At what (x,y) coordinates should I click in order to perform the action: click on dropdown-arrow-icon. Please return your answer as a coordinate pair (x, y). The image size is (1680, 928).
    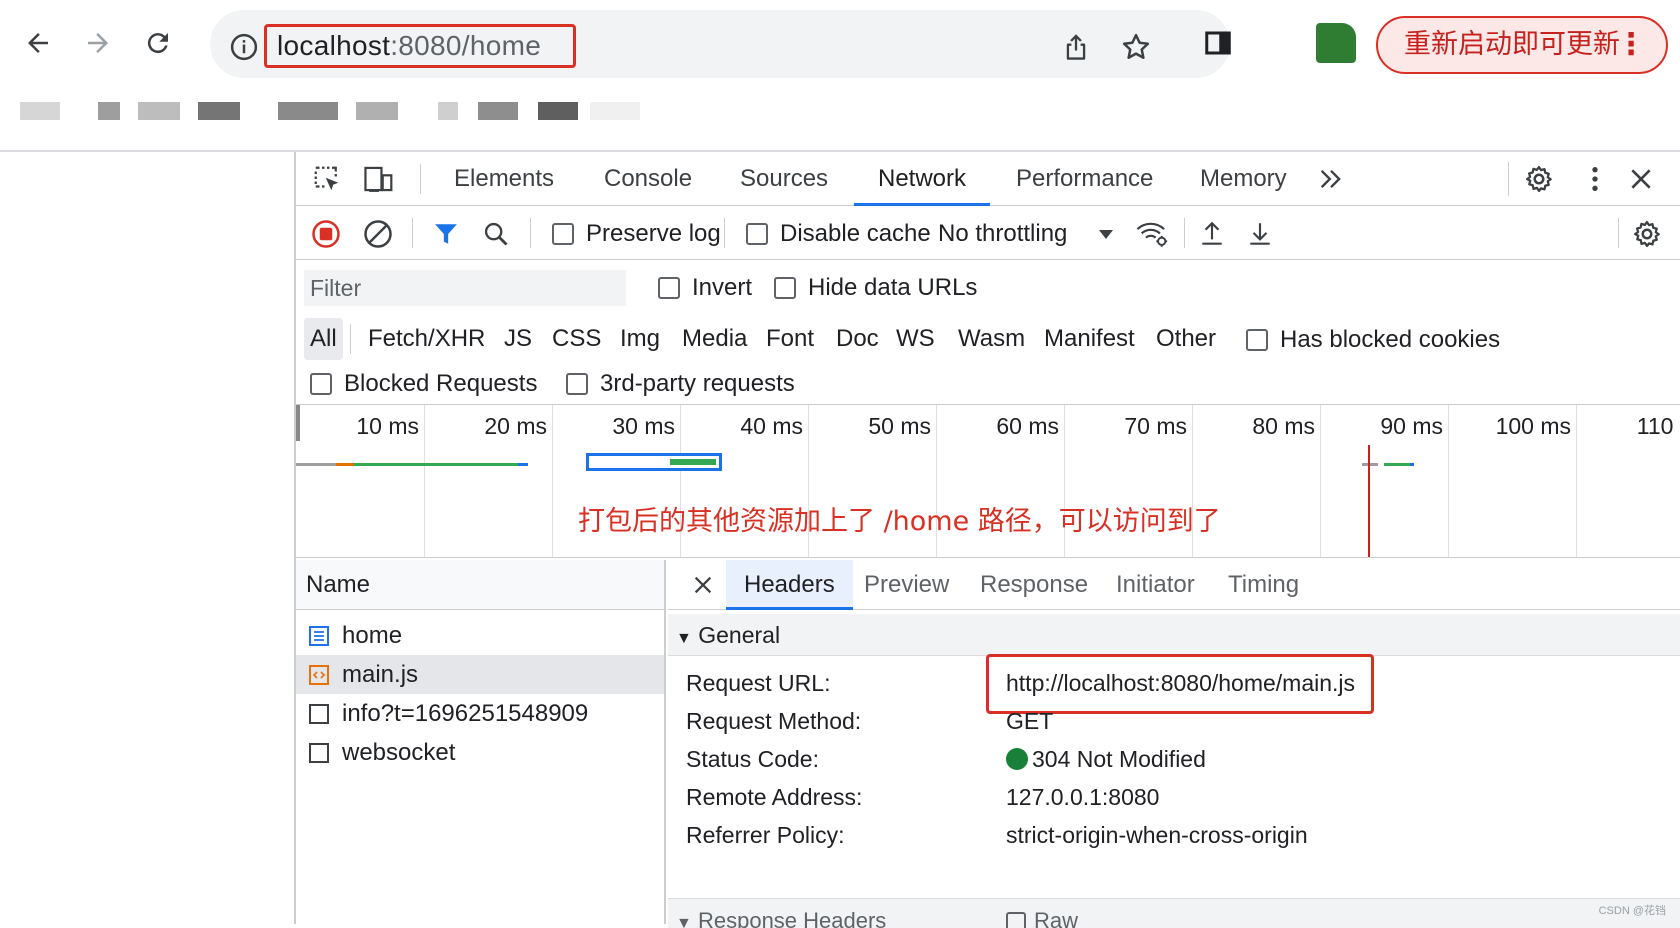
    Looking at the image, I should click on (1106, 234).